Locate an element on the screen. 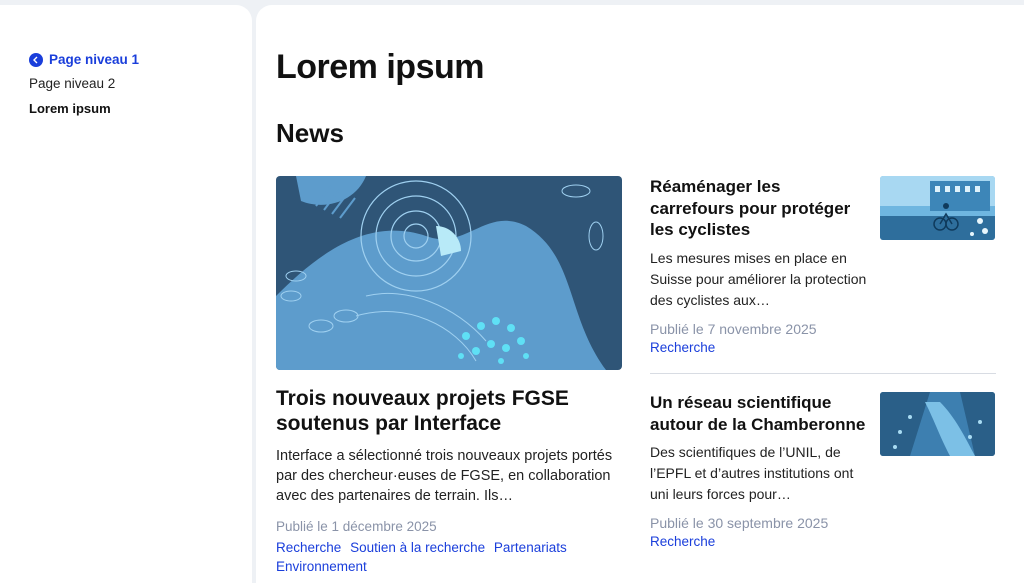 This screenshot has height=583, width=1024. featured-news-image is located at coordinates (449, 273).